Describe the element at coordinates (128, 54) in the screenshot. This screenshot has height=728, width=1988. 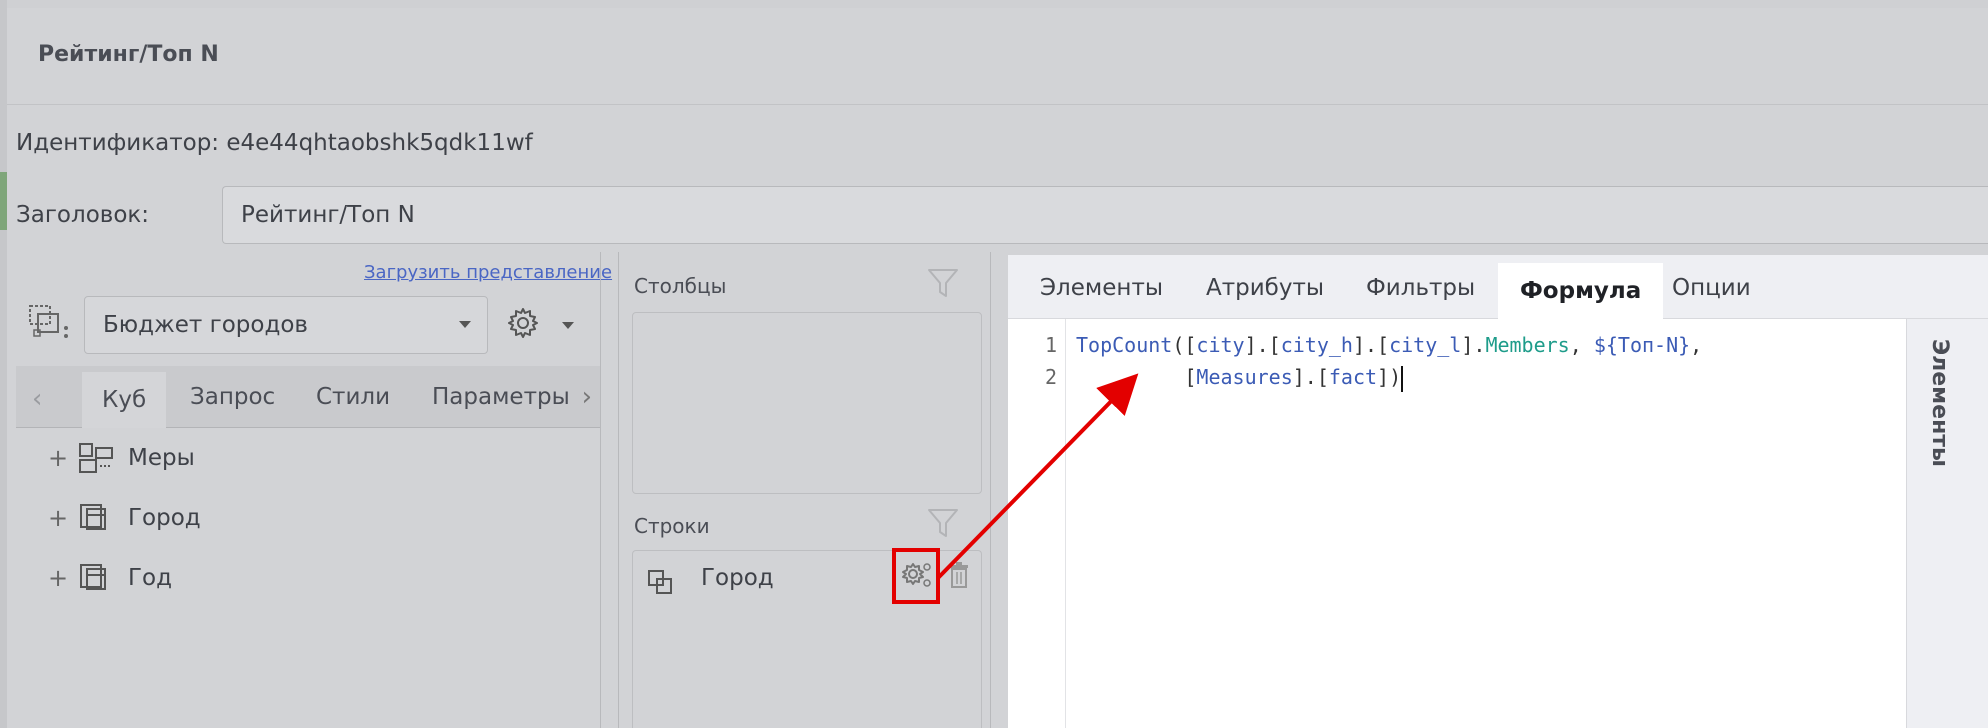
I see `dialog-title: Рейтинг/Топ N` at that location.